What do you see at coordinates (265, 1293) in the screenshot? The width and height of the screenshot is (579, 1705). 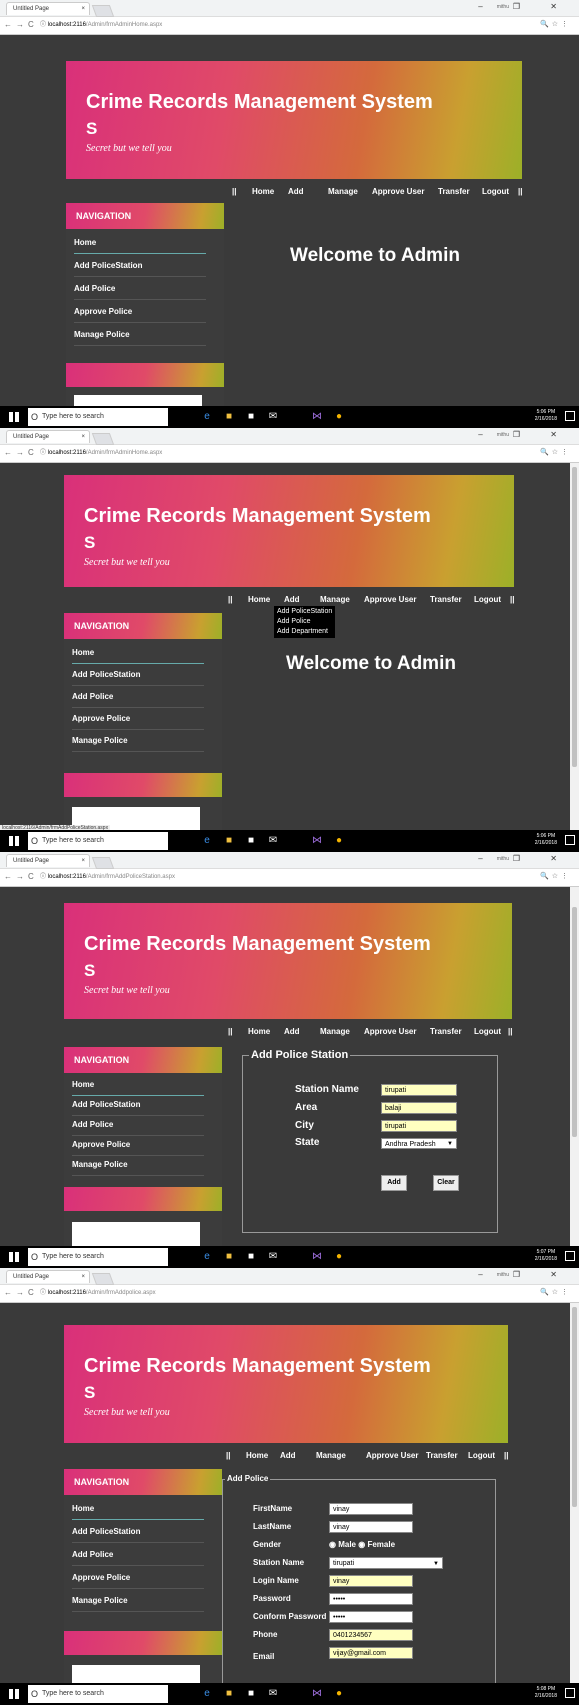 I see `url-field: ⓘ localhost:2116/Admin/frmAddpolice.aspx` at bounding box center [265, 1293].